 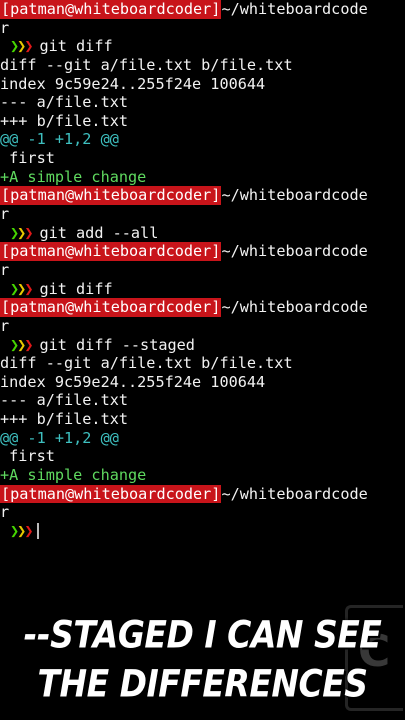 What do you see at coordinates (117, 344) in the screenshot?
I see `command-text: git diff --staged` at bounding box center [117, 344].